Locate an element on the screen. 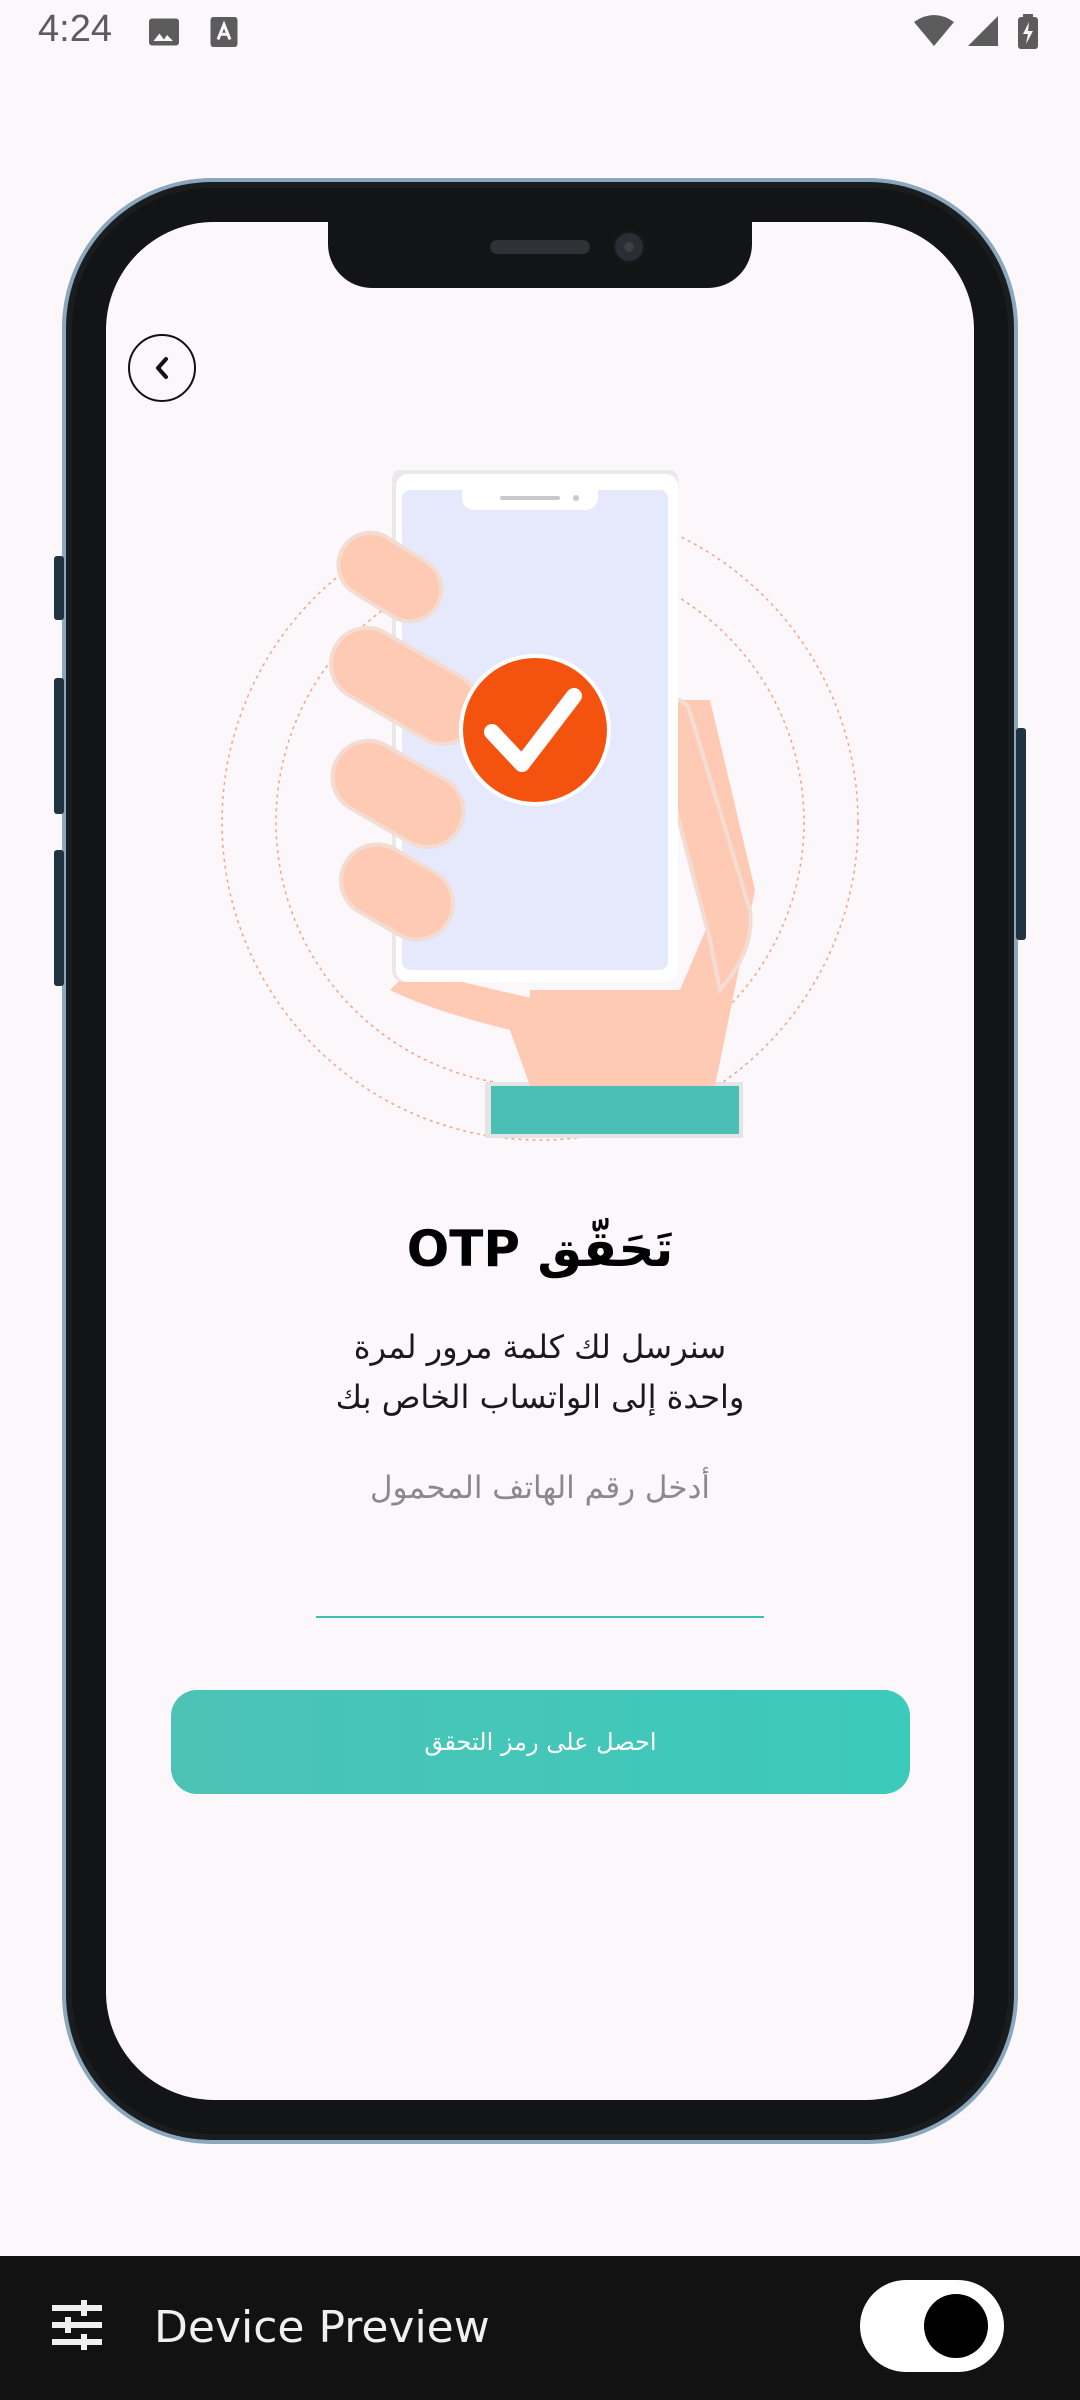 The height and width of the screenshot is (2400, 1080). subtitle-line-1: سنرسل لك كلمة مرور لمرة is located at coordinates (540, 1347).